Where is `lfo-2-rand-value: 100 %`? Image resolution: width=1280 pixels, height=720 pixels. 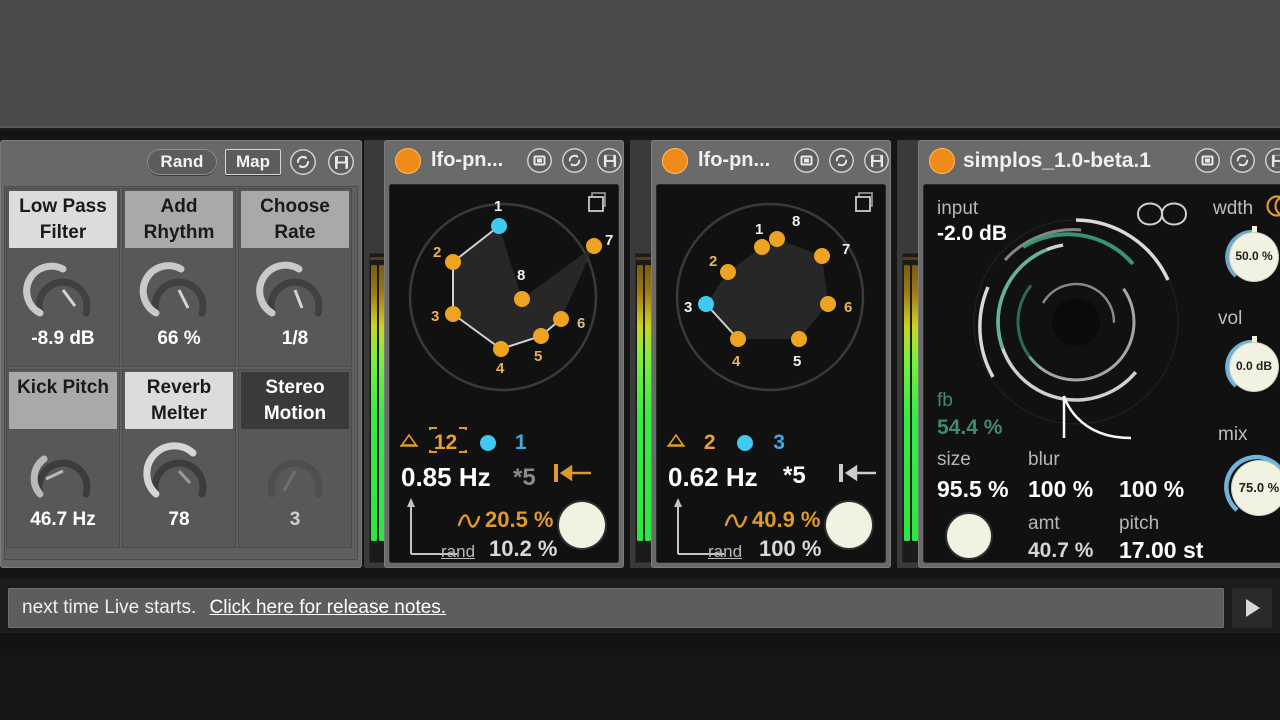 lfo-2-rand-value: 100 % is located at coordinates (790, 549).